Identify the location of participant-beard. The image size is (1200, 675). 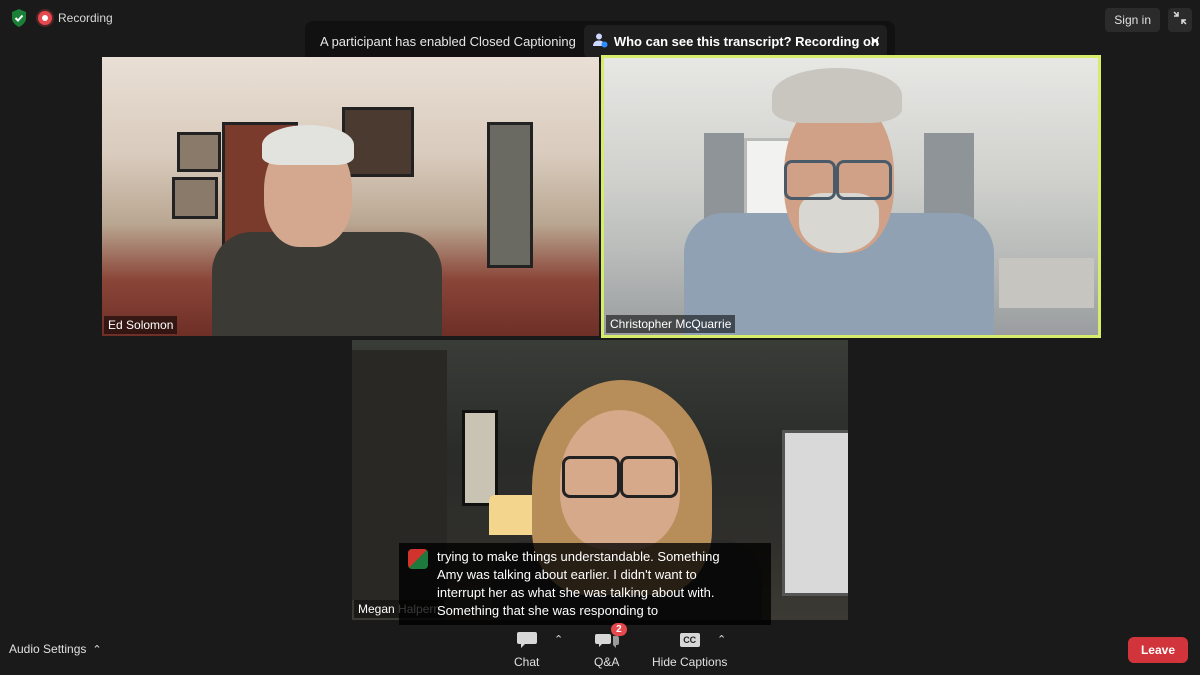
(839, 223).